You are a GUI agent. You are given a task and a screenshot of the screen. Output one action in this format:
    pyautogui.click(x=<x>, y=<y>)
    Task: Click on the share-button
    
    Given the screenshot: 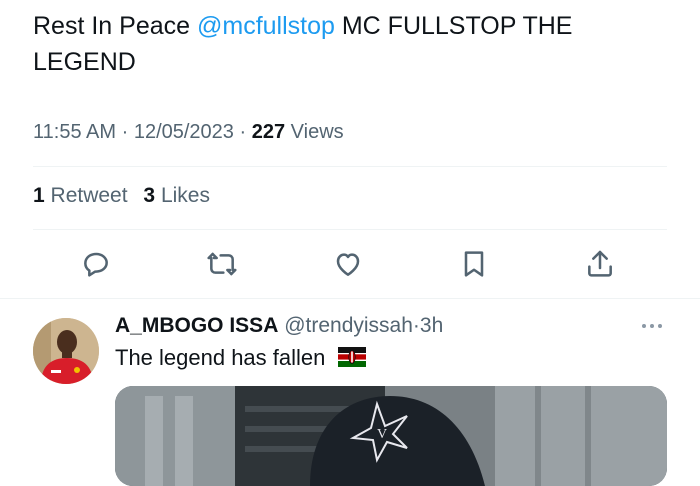 What is the action you would take?
    pyautogui.click(x=600, y=264)
    